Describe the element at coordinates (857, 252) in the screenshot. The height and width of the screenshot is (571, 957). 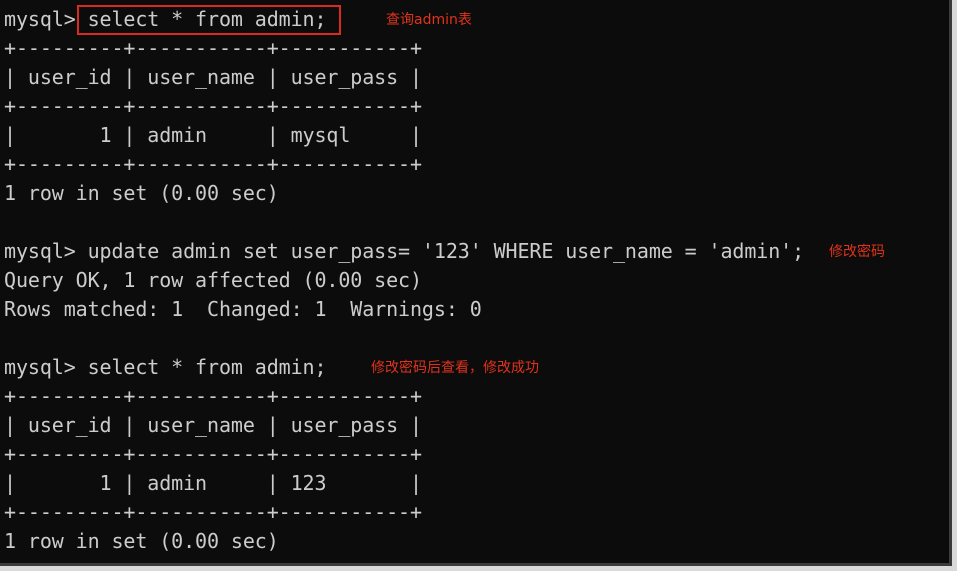
I see `annotation-change-password: 修改密码` at that location.